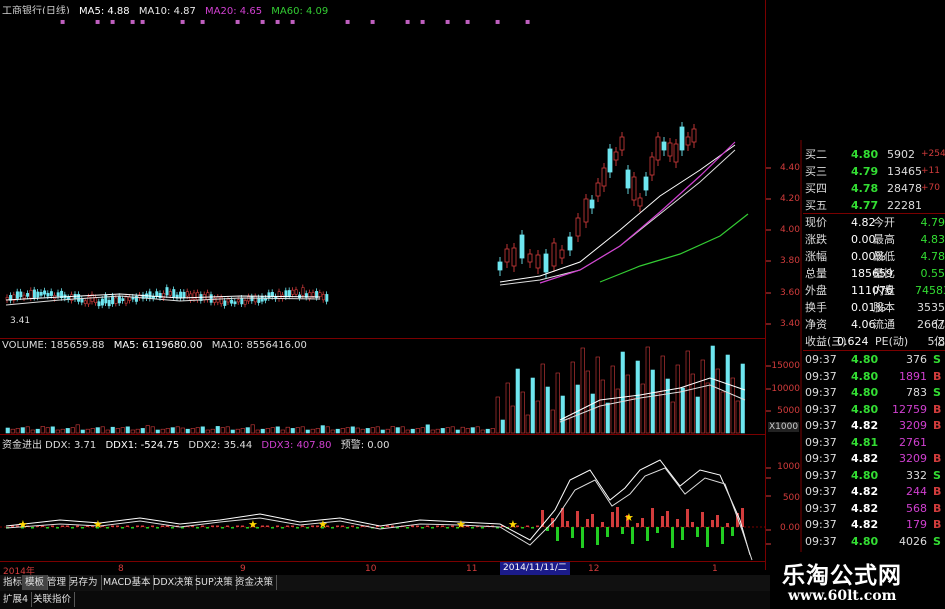  Describe the element at coordinates (901, 154) in the screenshot. I see `bid-volume: 5902` at that location.